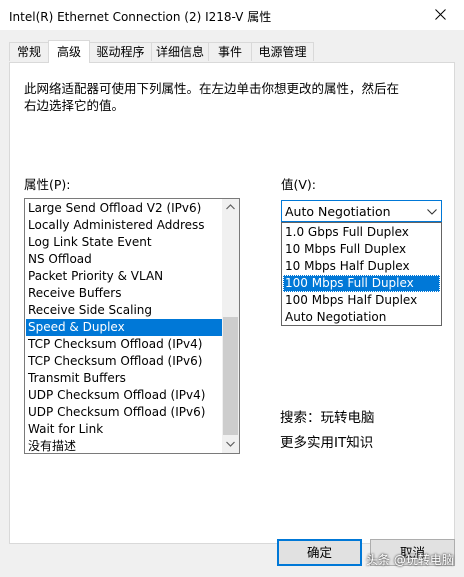 The image size is (464, 577). Describe the element at coordinates (124, 395) in the screenshot. I see `list-item: UDP Checksum Offload (IPv4)` at that location.